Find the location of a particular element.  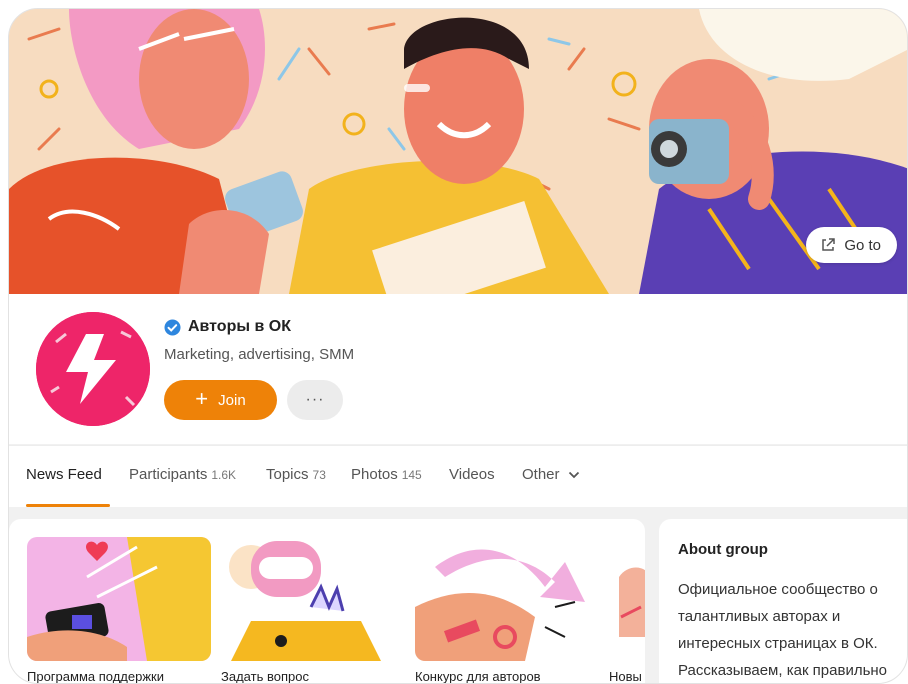

tab-label: News Feed is located at coordinates (64, 474).